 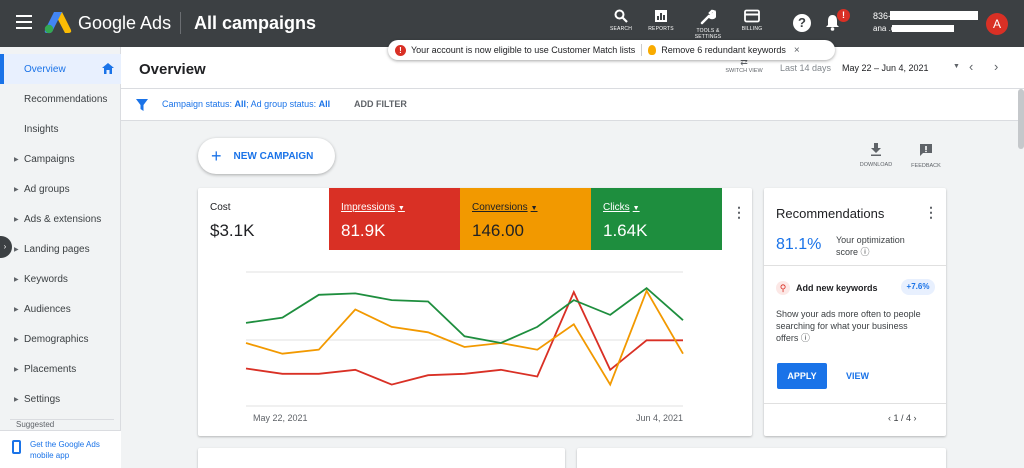 I want to click on new-campaign-button: + NEW CAMPAIGN, so click(x=266, y=156).